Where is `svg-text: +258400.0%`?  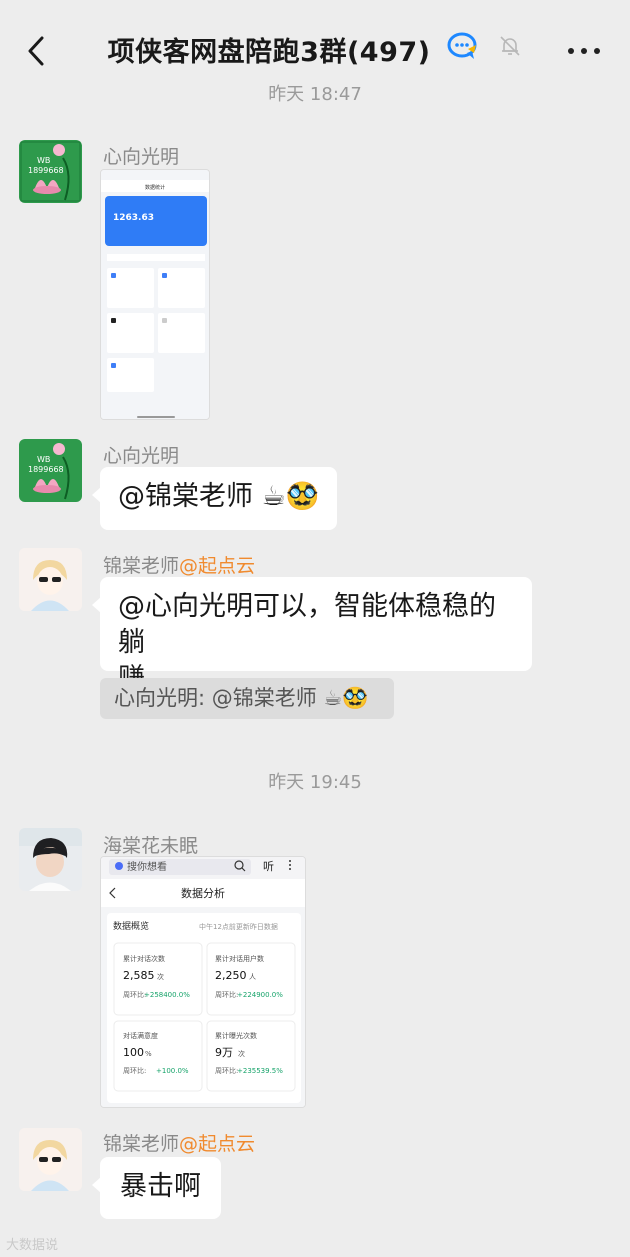 svg-text: +258400.0% is located at coordinates (167, 995).